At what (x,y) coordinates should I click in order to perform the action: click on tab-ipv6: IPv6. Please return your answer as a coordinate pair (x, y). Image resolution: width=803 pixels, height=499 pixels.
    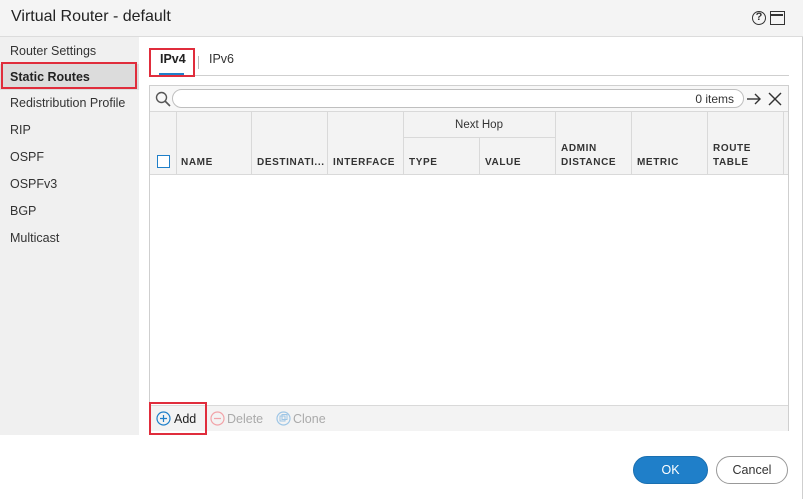
    Looking at the image, I should click on (221, 59).